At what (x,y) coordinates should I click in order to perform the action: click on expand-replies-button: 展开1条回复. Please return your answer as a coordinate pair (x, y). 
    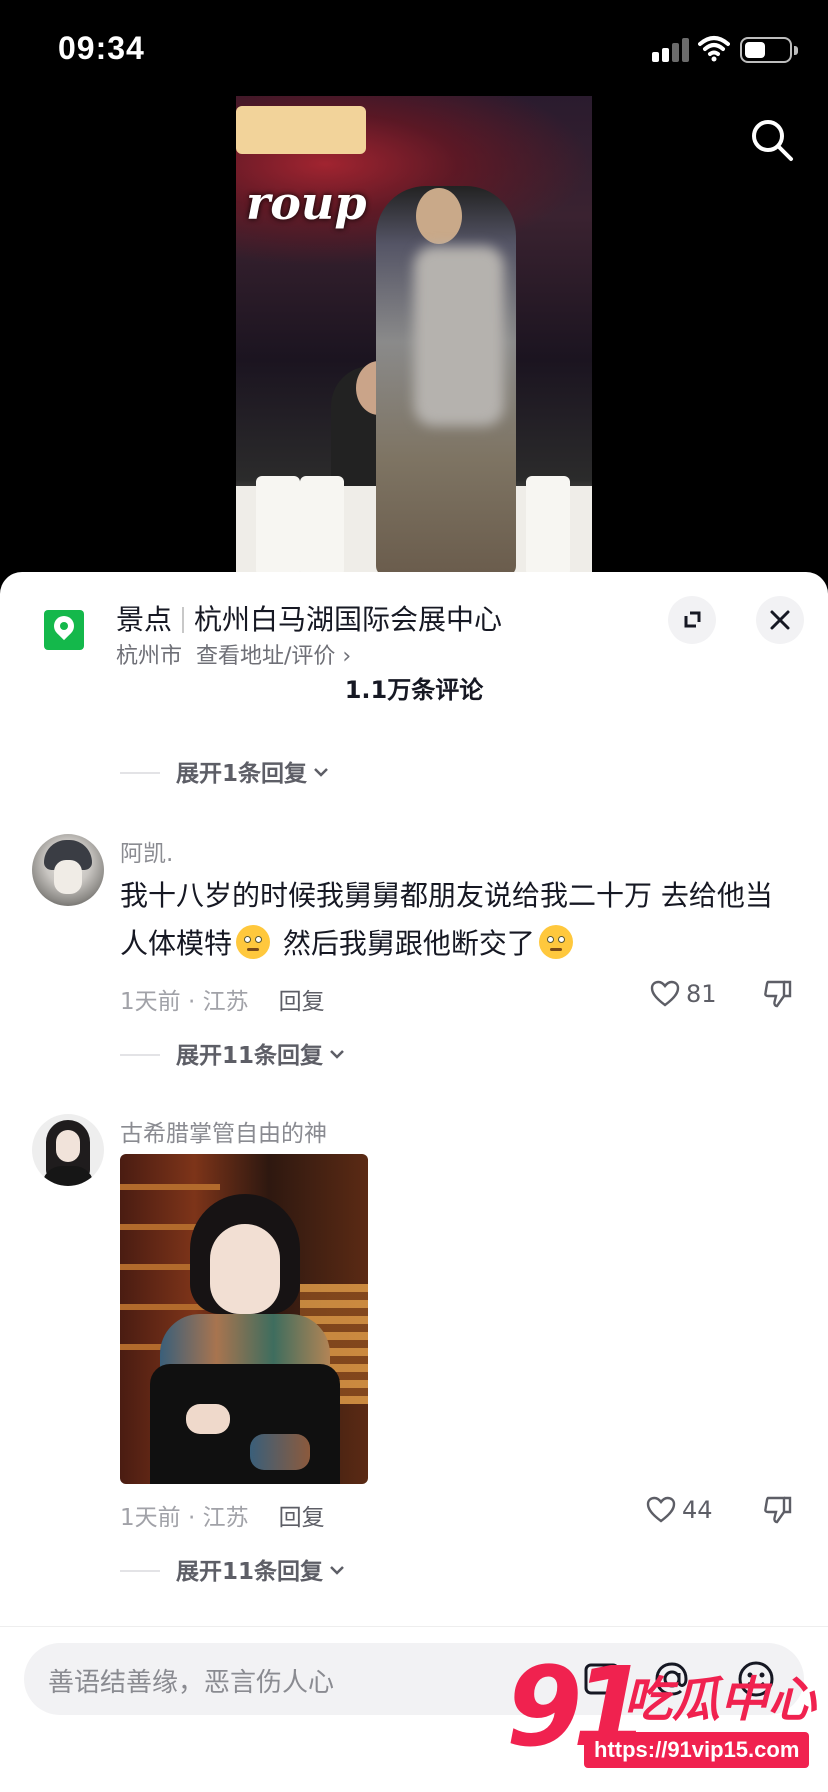
    Looking at the image, I should click on (224, 771).